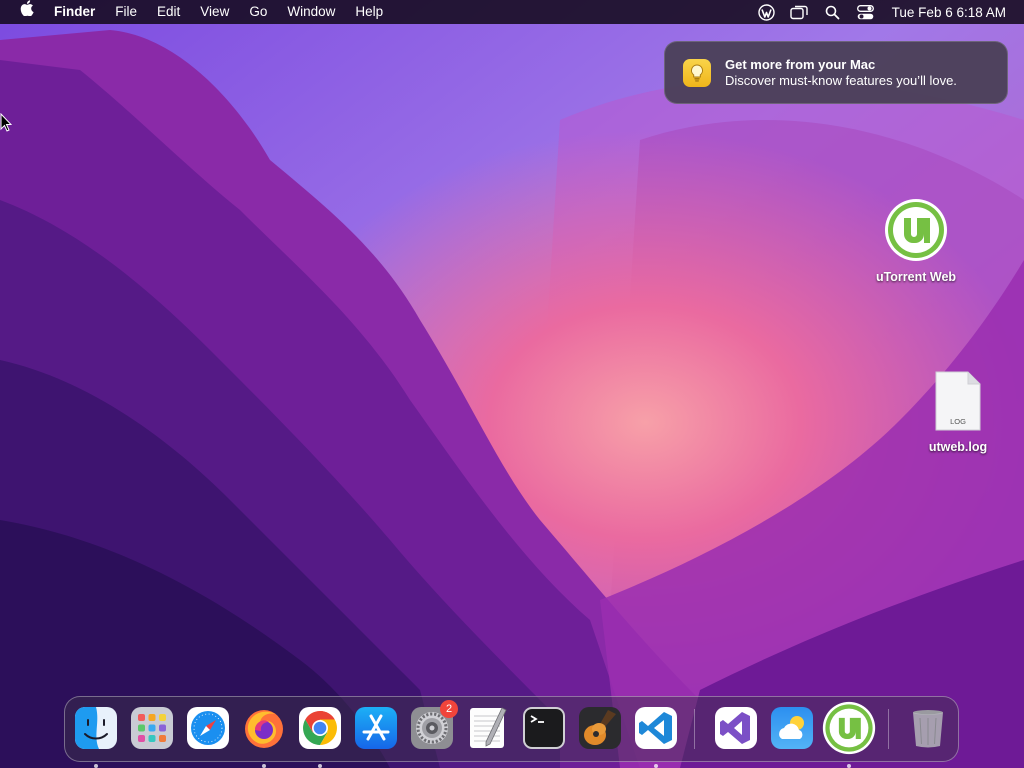 This screenshot has width=1024, height=768. I want to click on control-center-icon, so click(865, 12).